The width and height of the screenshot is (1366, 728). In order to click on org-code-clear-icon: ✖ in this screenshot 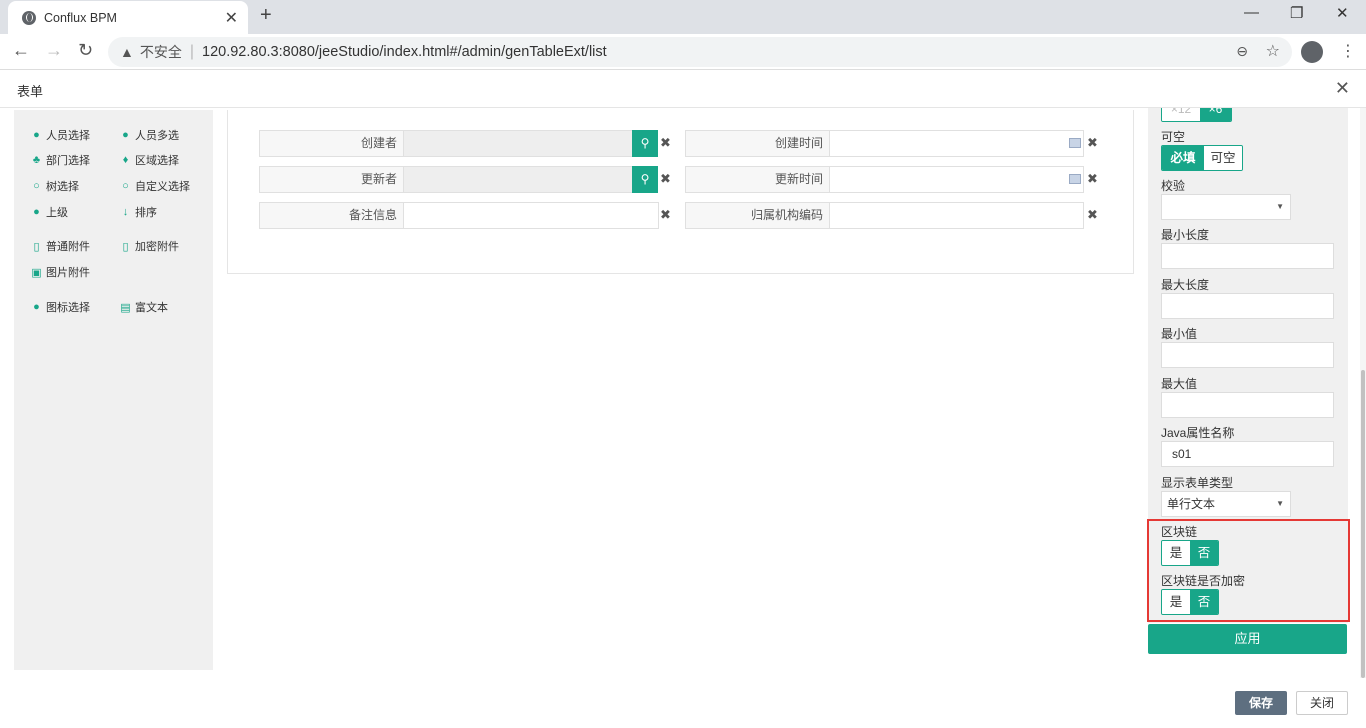, I will do `click(1092, 215)`.